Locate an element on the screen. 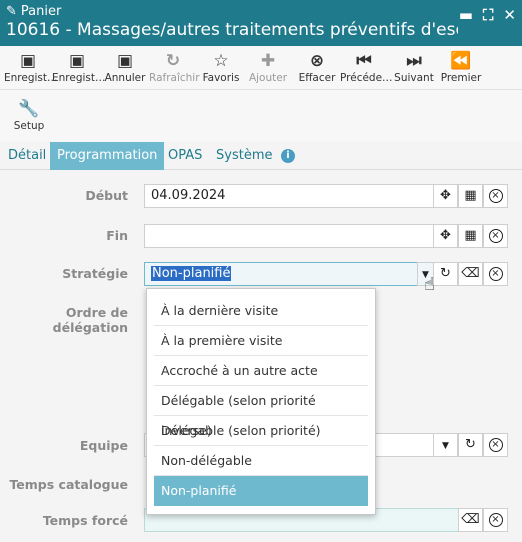 Image resolution: width=522 pixels, height=542 pixels. save-icon: ▣ is located at coordinates (28, 61).